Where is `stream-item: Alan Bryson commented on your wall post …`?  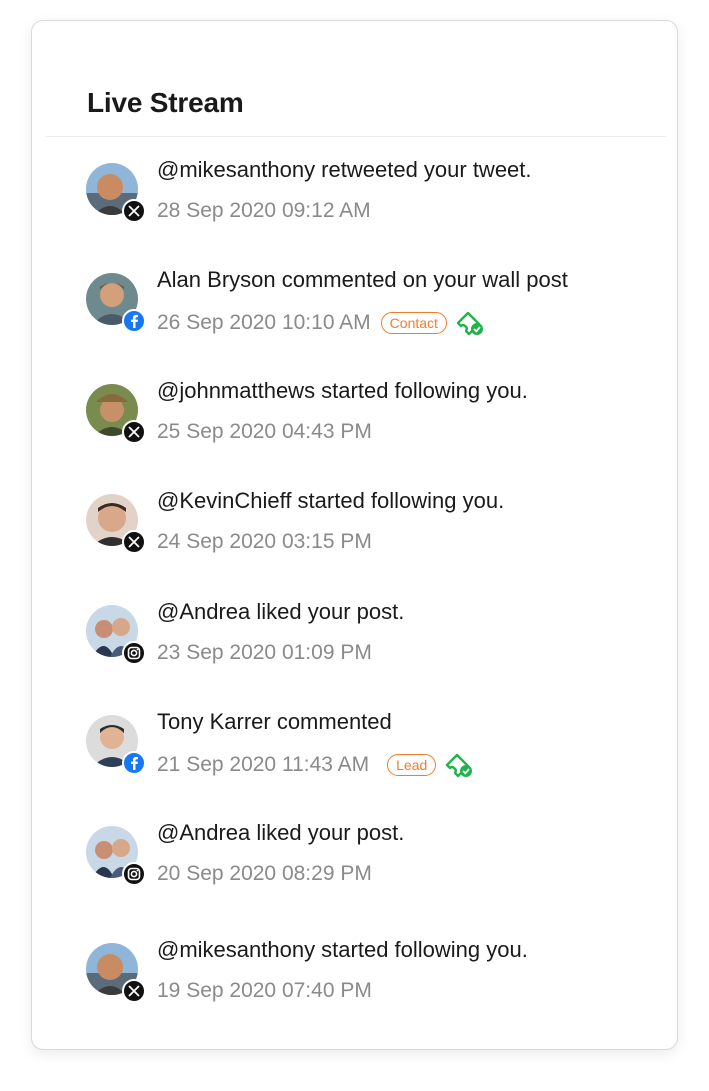
stream-item: Alan Bryson commented on your wall post … is located at coordinates (352, 310).